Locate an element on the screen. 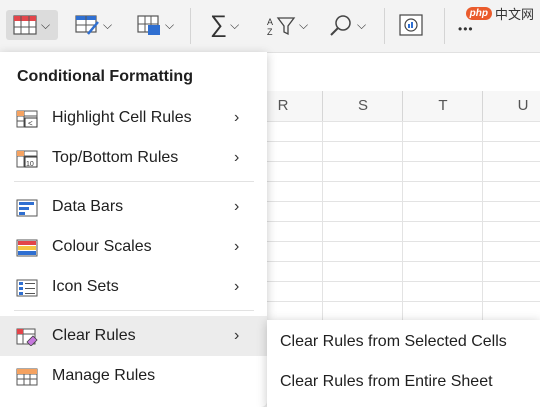  menu-item-highlight-cell-rules: < Highlight Cell Rules › is located at coordinates (133, 118).